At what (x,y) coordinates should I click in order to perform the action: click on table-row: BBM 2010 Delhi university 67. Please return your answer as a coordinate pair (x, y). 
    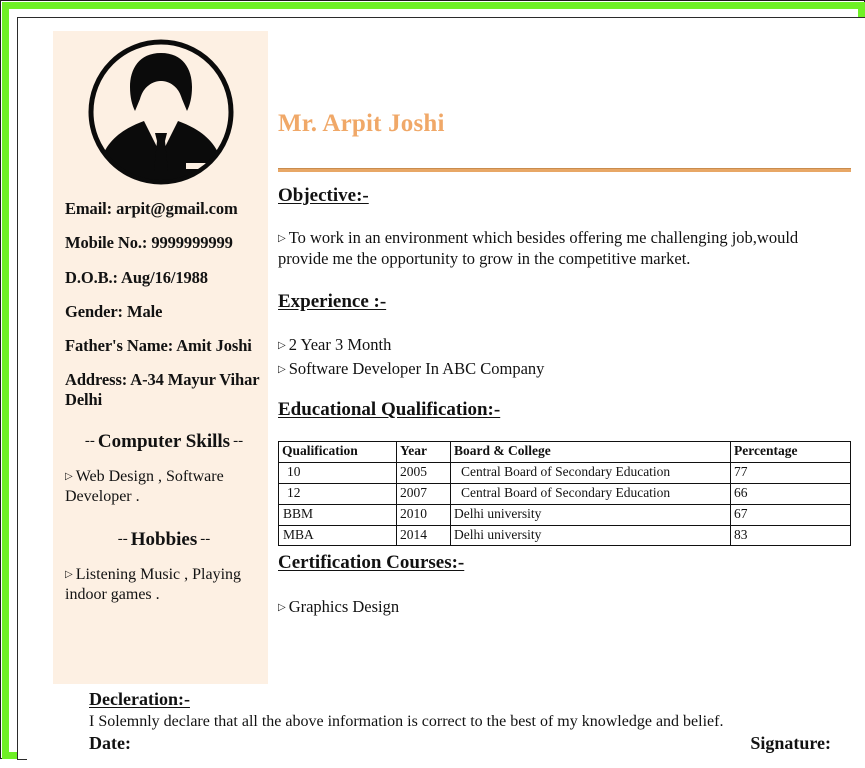
    Looking at the image, I should click on (564, 514).